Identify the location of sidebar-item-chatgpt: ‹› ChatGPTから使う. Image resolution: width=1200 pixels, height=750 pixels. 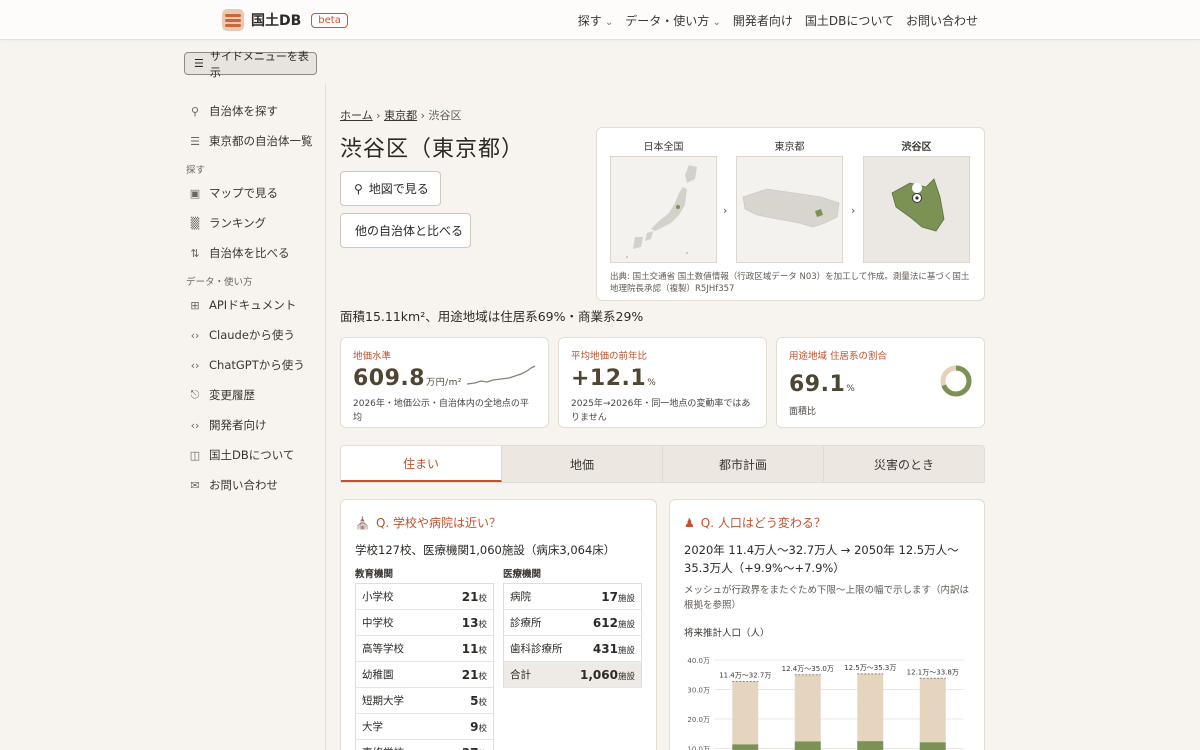
(254, 365).